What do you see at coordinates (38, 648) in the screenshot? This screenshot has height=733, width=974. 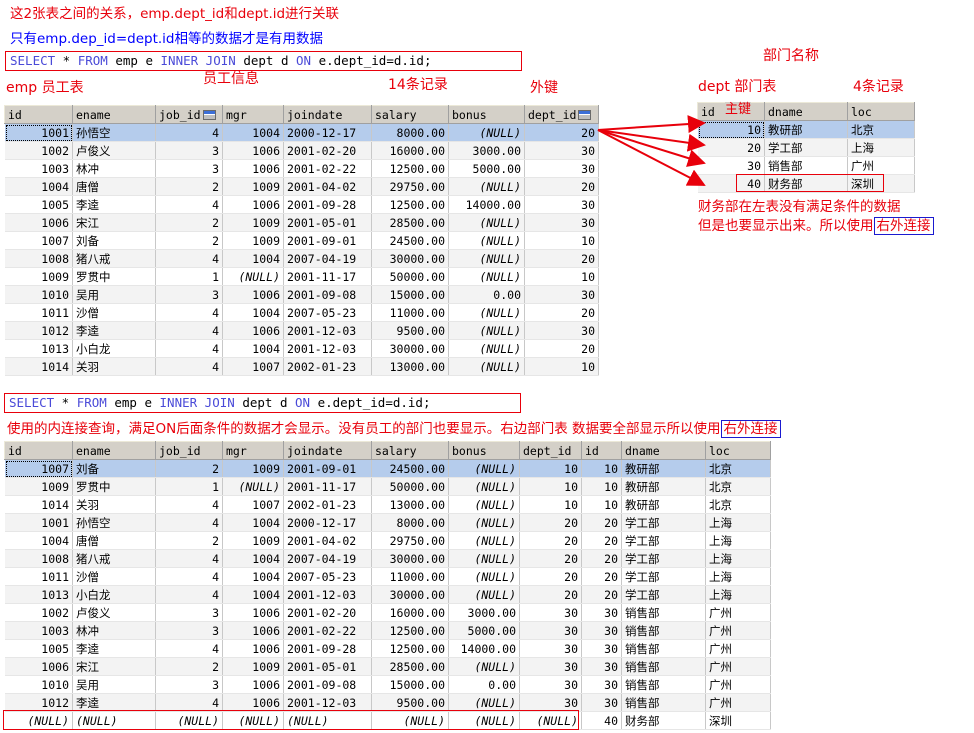 I see `table-cell: 1005` at bounding box center [38, 648].